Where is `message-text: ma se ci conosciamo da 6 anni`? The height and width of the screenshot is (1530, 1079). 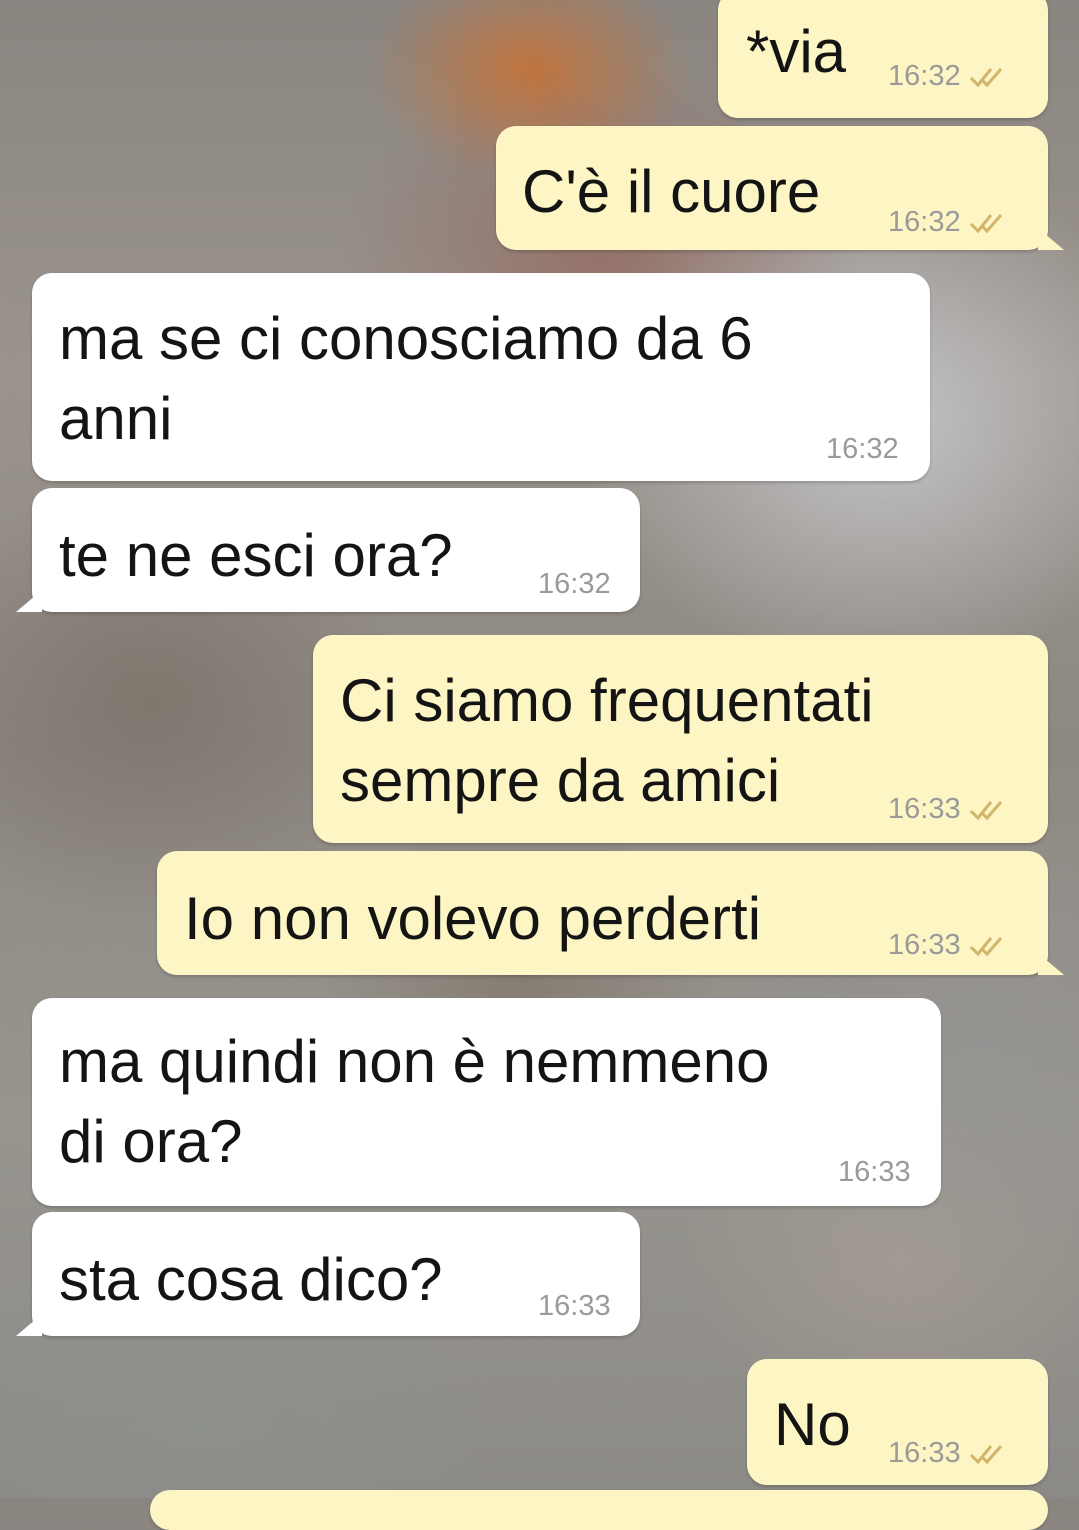 message-text: ma se ci conosciamo da 6 anni is located at coordinates (406, 378).